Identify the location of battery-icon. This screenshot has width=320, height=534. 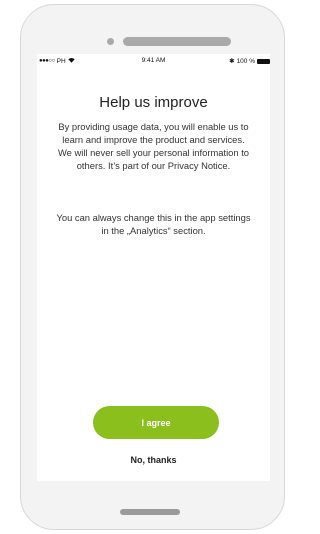
(263, 61).